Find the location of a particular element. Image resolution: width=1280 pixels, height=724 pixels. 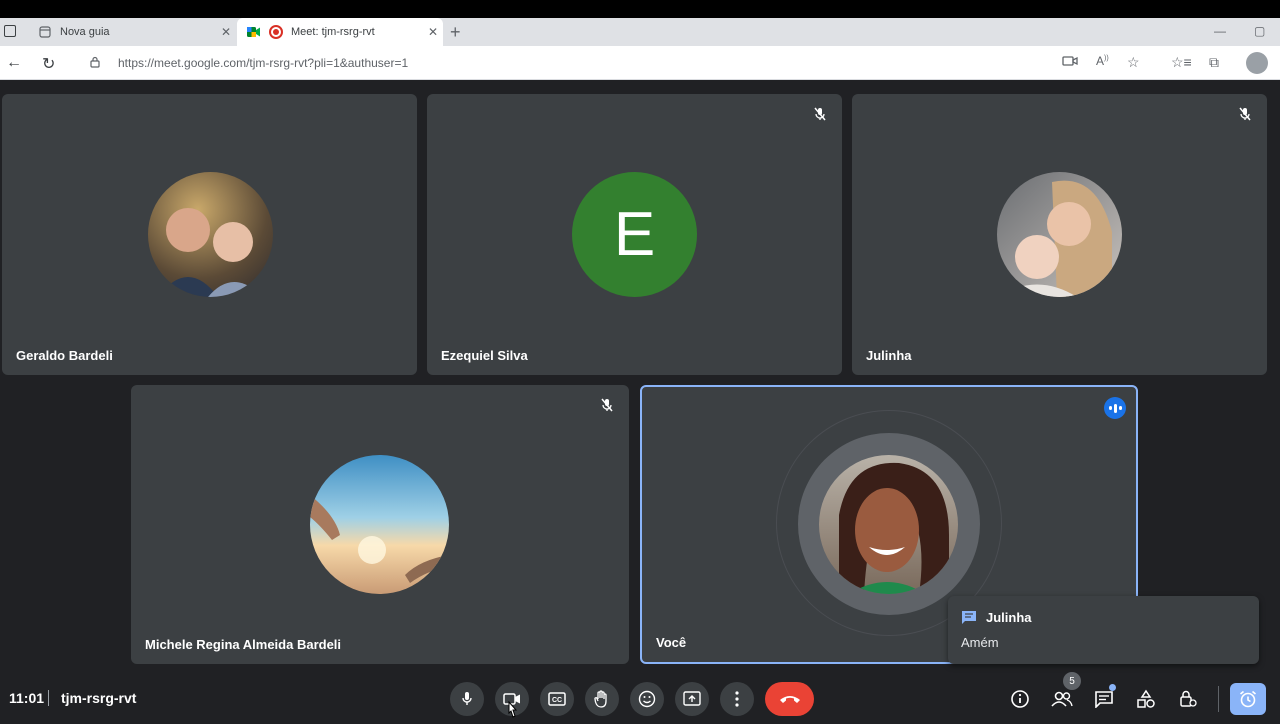

participant-tile: Michele Regina Almeida Bardeli is located at coordinates (380, 524).